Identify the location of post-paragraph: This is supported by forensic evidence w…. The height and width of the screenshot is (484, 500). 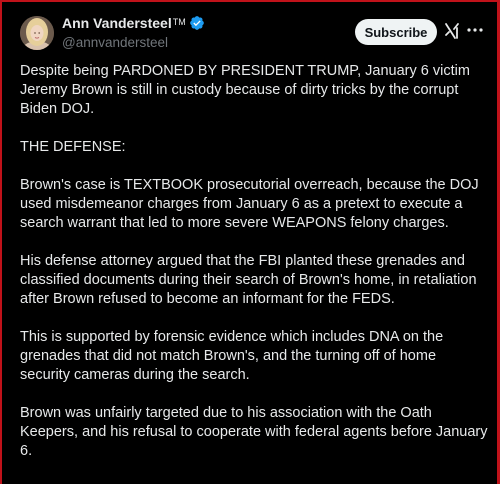
(232, 356).